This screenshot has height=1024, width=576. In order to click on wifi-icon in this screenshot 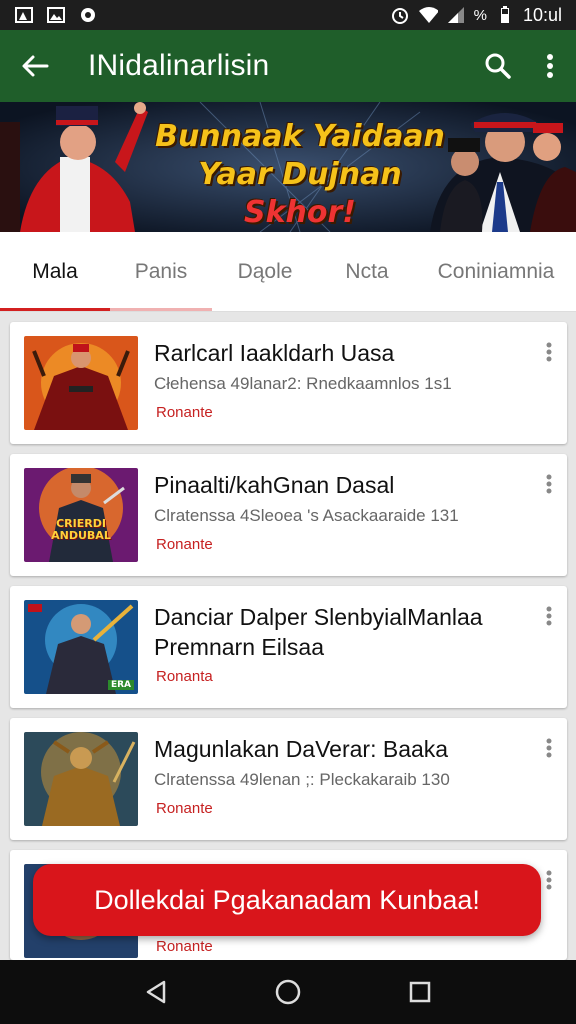, I will do `click(428, 15)`.